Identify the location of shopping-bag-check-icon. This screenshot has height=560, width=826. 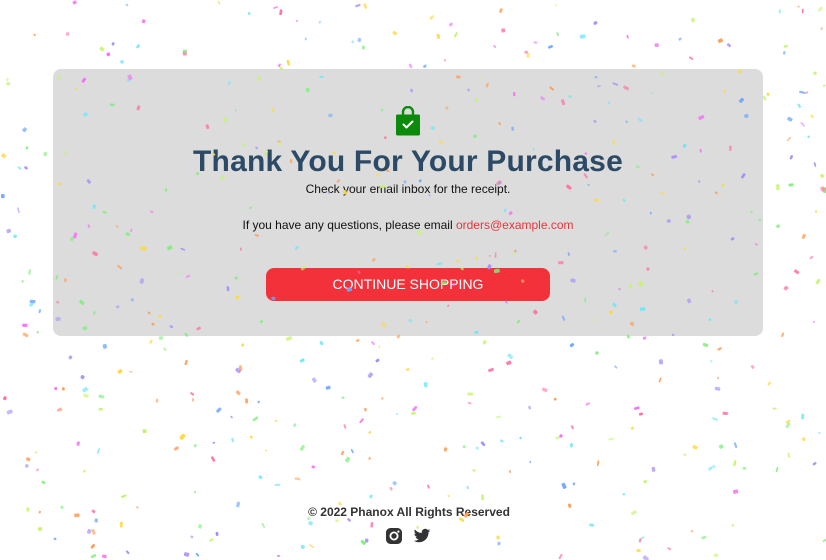
(408, 121).